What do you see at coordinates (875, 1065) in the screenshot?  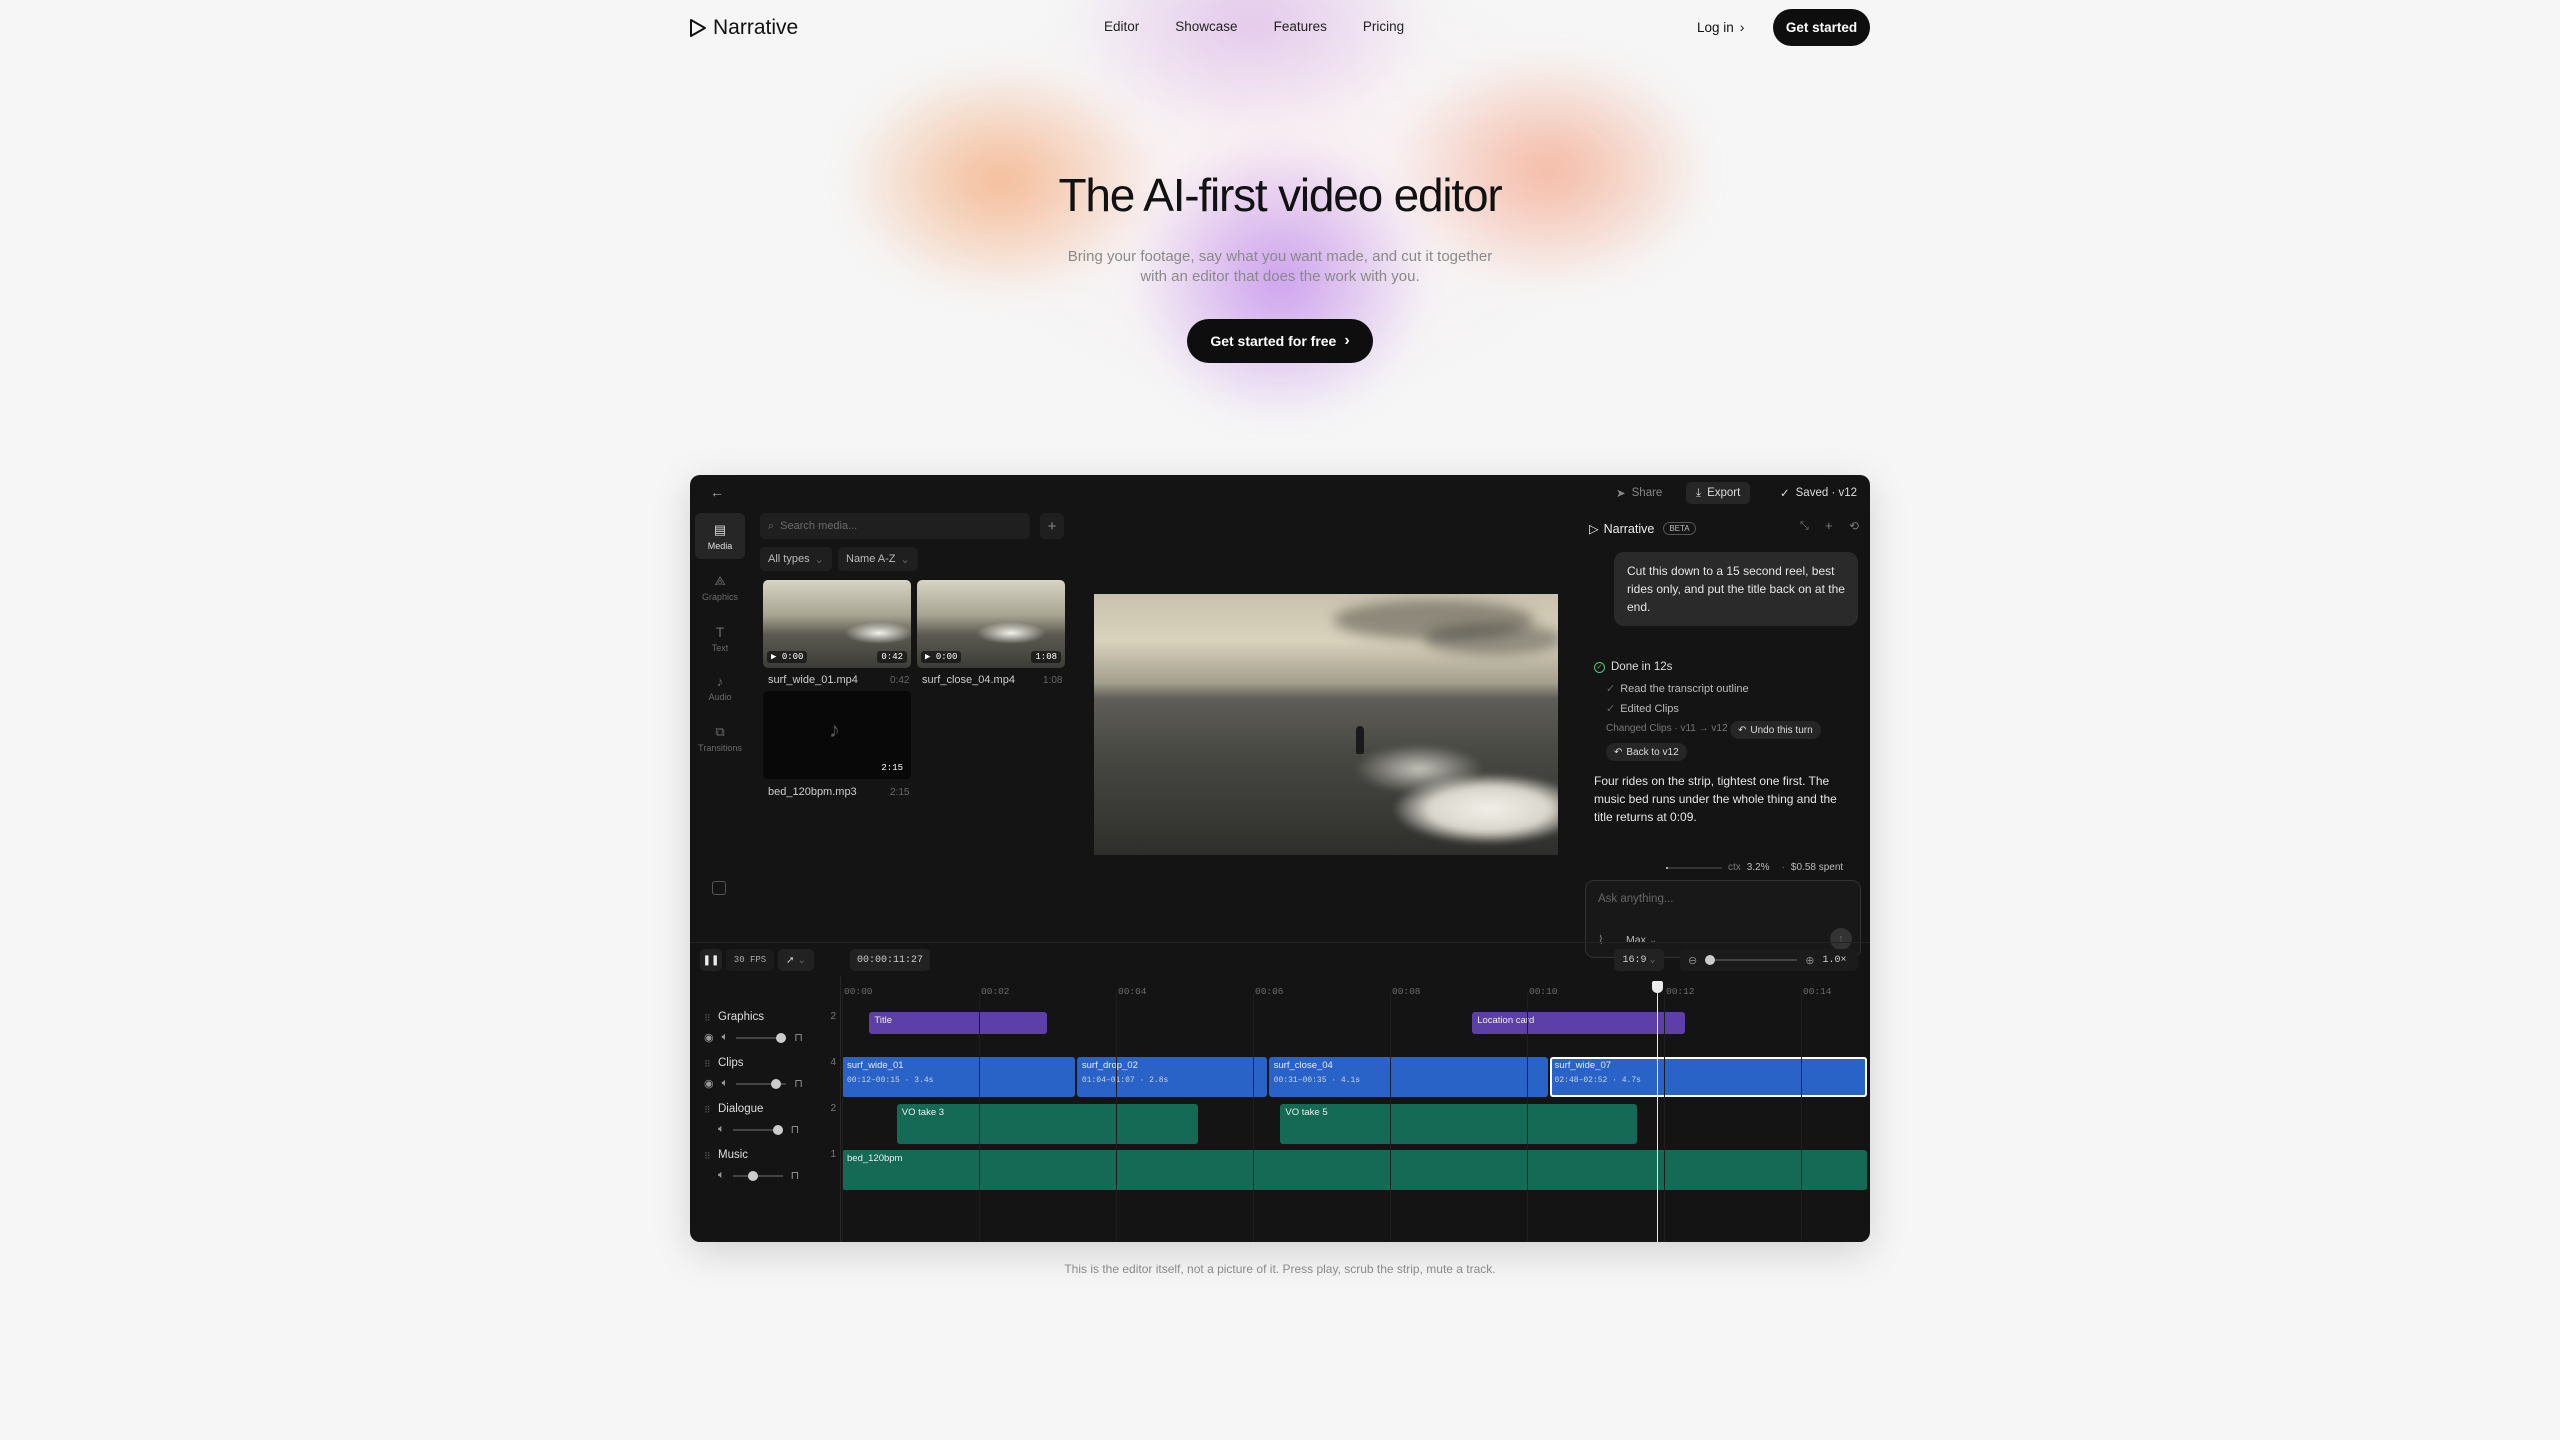 I see `clip-label: surf_wide_01` at bounding box center [875, 1065].